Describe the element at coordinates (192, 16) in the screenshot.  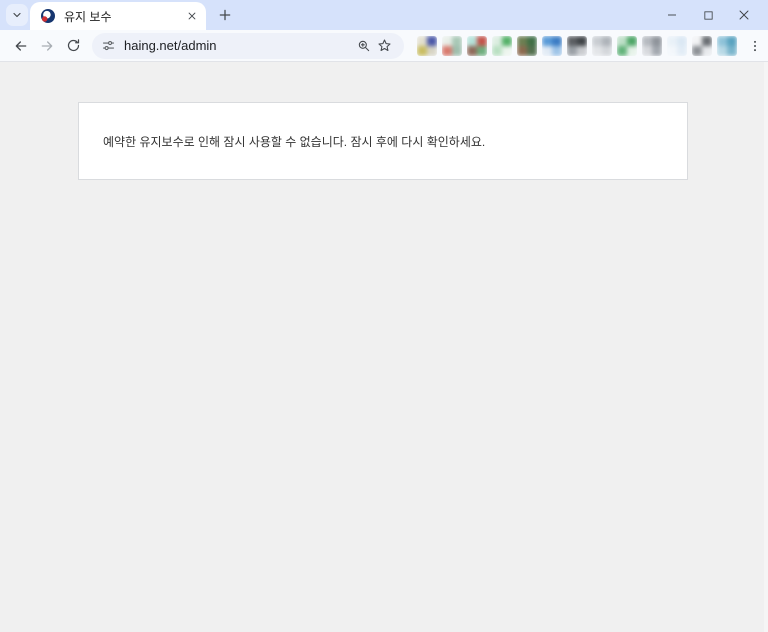
I see `tab-close-icon` at that location.